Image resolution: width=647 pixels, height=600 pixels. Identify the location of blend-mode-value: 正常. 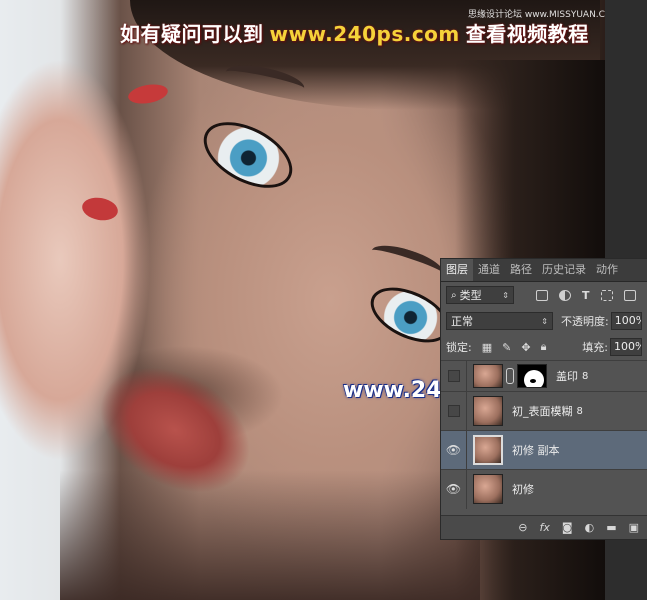
(462, 321).